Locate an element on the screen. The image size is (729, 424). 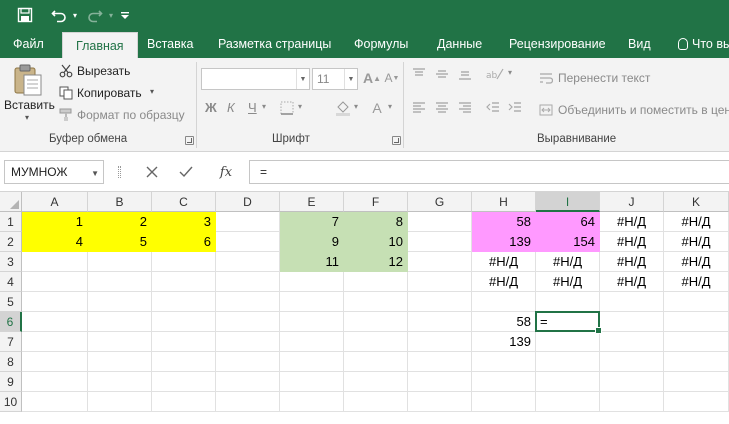
cell-g3 is located at coordinates (440, 262).